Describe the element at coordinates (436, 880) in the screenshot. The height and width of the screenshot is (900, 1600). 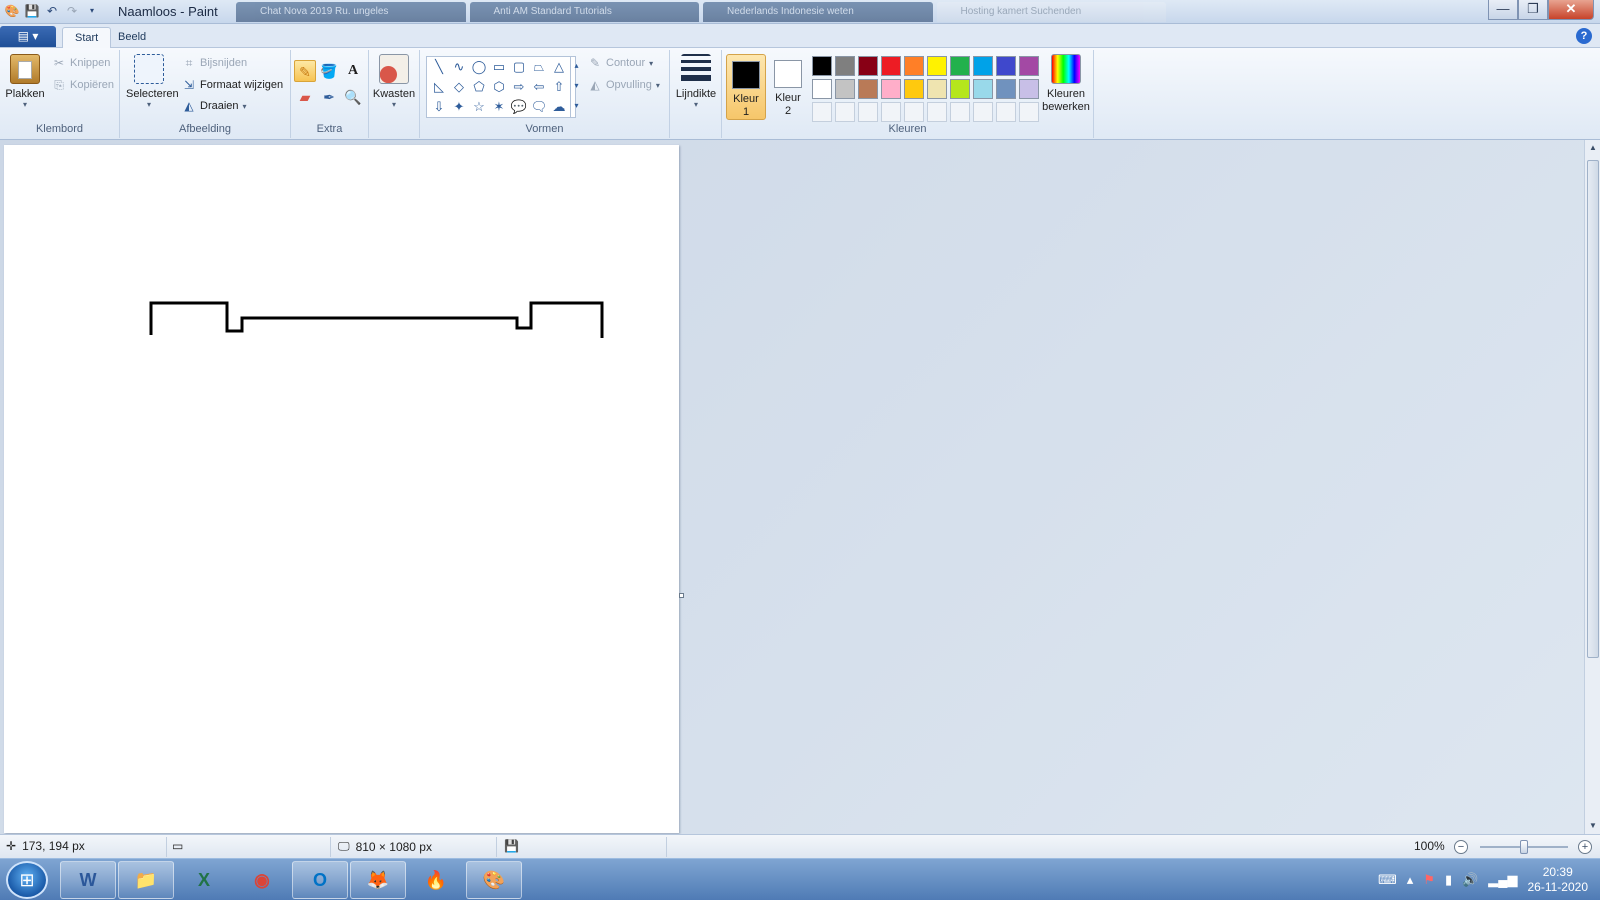
I see `taskbar-app: 🔥` at that location.